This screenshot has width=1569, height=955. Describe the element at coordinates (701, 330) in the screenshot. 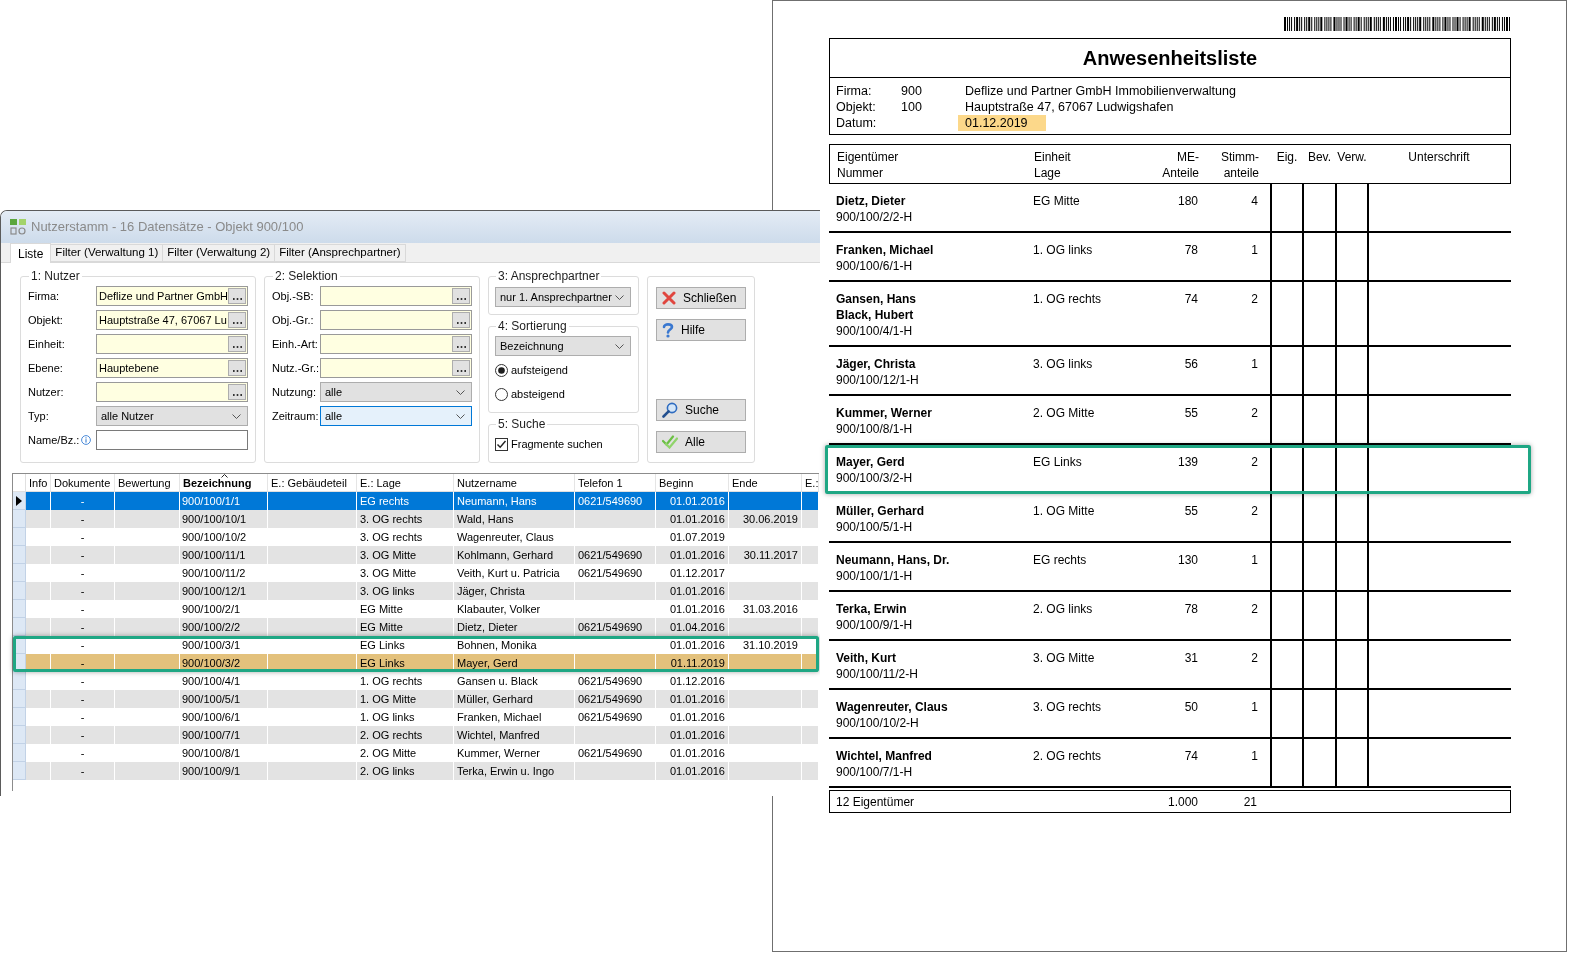

I see `help-button: Hilfe` at that location.